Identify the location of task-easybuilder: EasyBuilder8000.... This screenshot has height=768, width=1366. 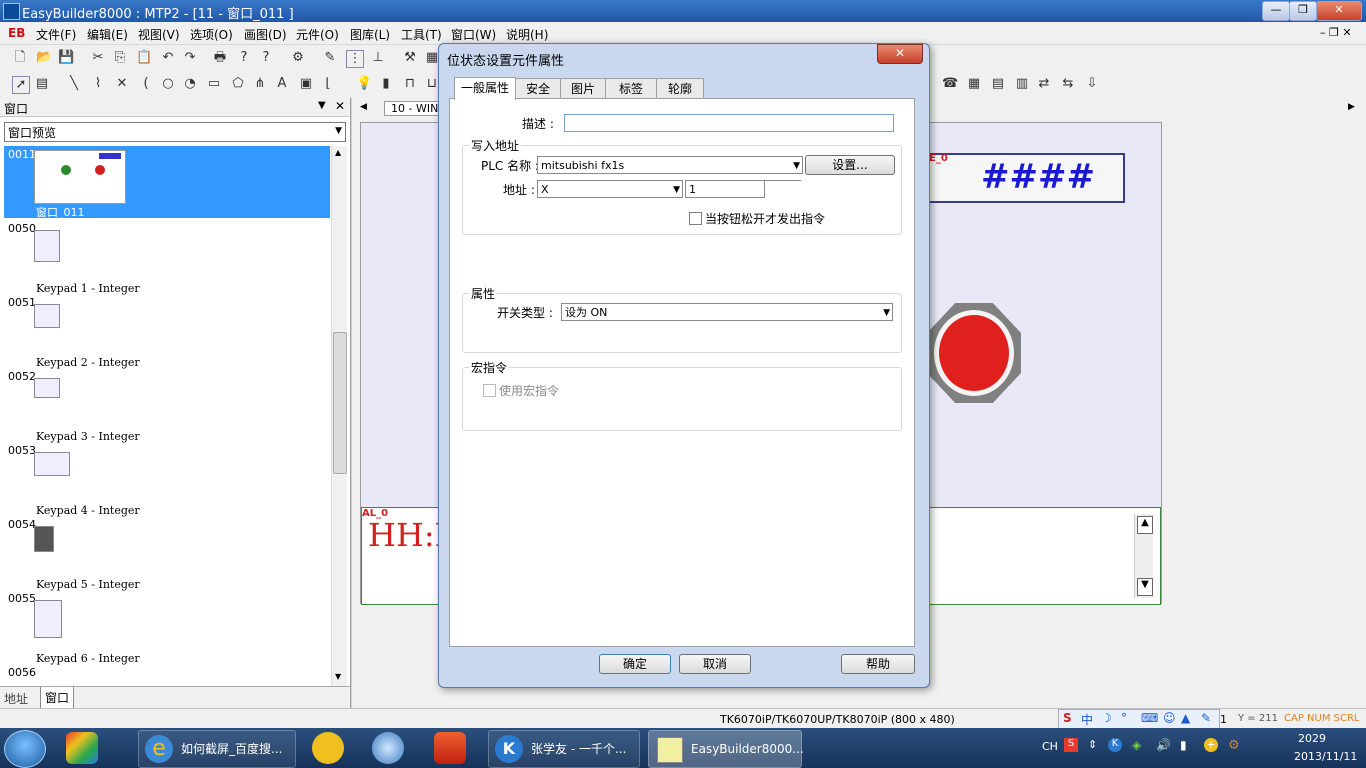
(726, 749).